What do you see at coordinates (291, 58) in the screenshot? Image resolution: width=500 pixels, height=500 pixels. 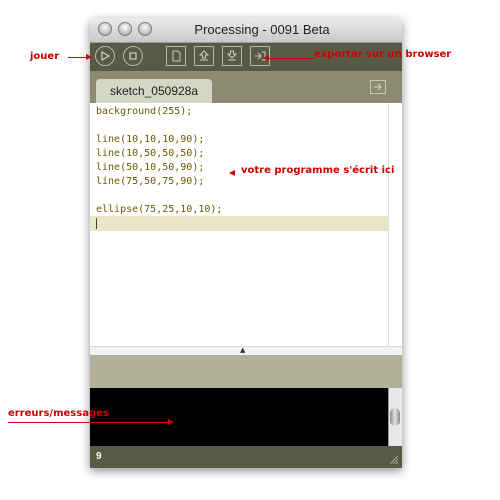 I see `annotation-arrow-export` at bounding box center [291, 58].